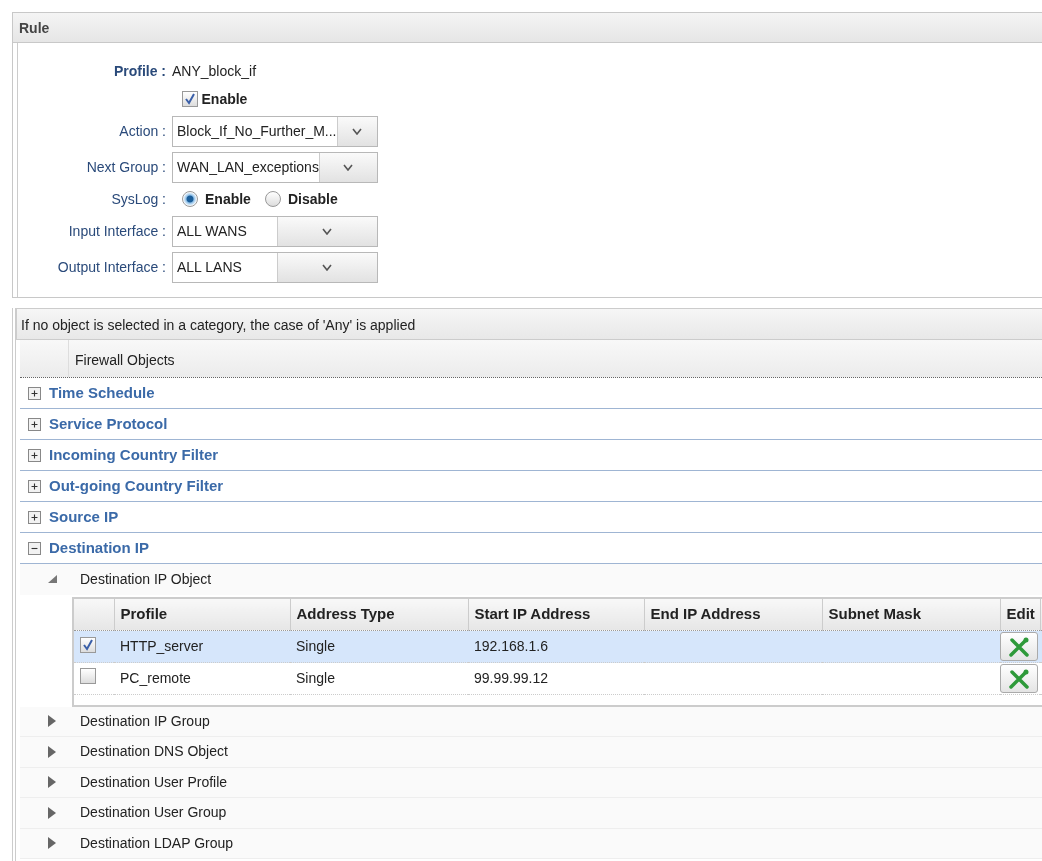  Describe the element at coordinates (531, 579) in the screenshot. I see `tree-item: Destination IP Object` at that location.